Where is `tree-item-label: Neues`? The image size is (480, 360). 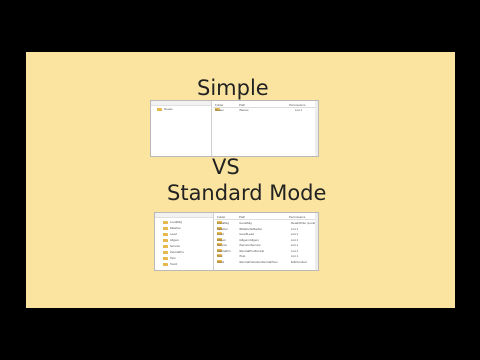 tree-item-label: Neues is located at coordinates (168, 109).